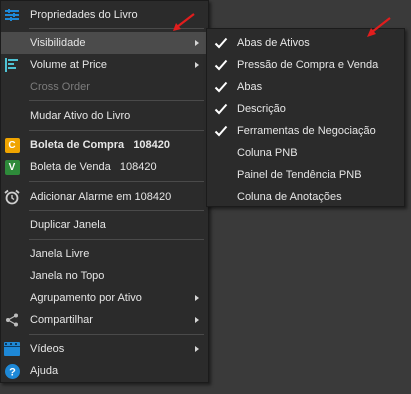 Image resolution: width=411 pixels, height=394 pixels. What do you see at coordinates (84, 15) in the screenshot?
I see `menu-item-label: Propriedades do Livro` at bounding box center [84, 15].